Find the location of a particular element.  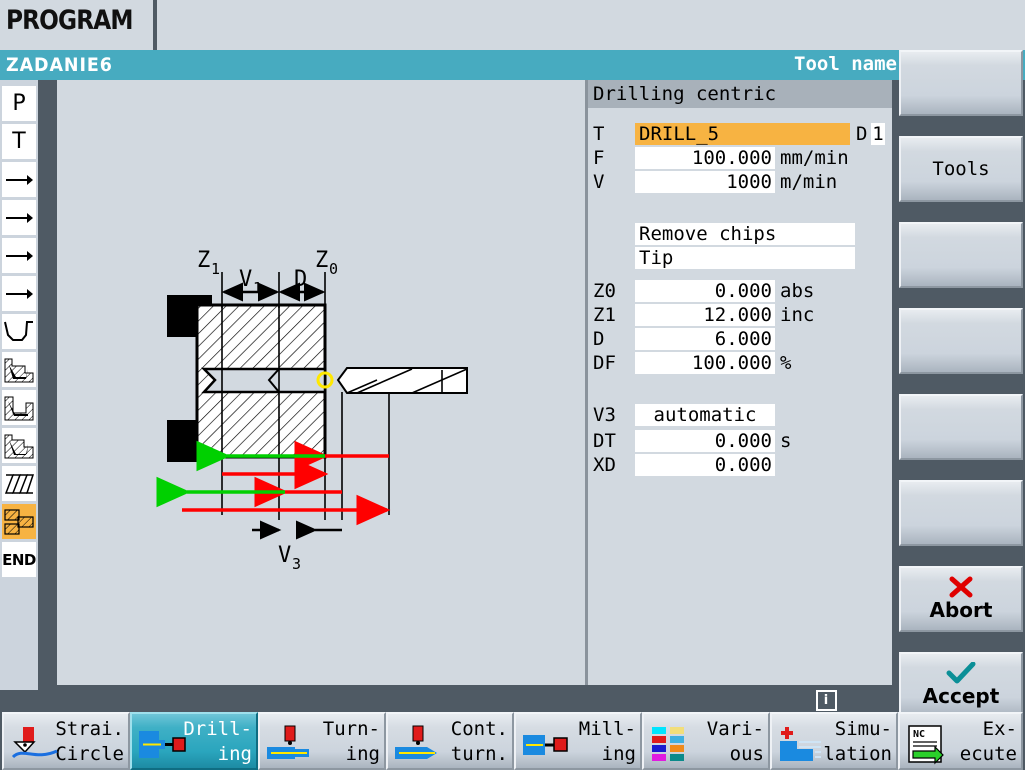

turning-icon is located at coordinates (291, 745).